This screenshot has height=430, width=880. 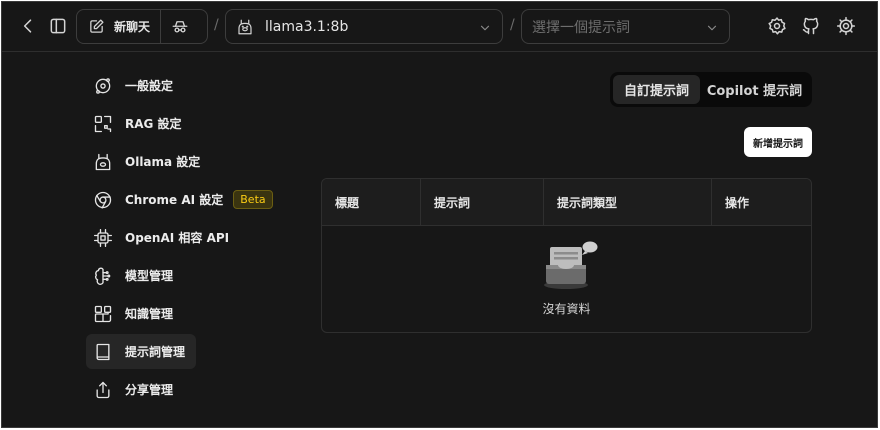 I want to click on nav-item-openai-api: OpenAI 相容 API, so click(x=161, y=237).